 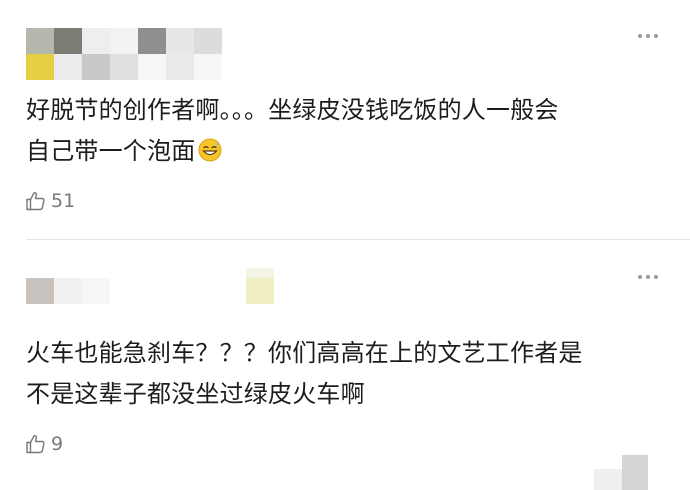 I want to click on censored-user-header, so click(x=126, y=54).